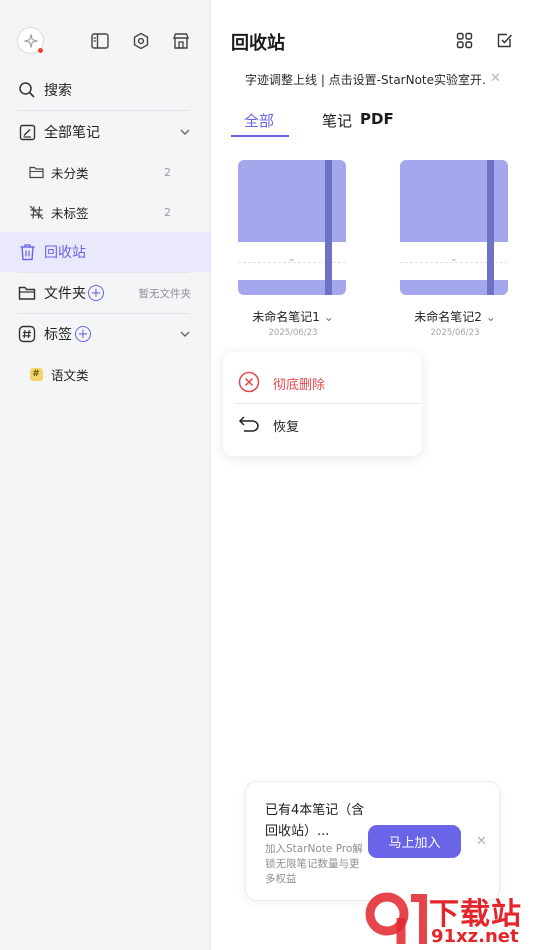 The width and height of the screenshot is (534, 950). Describe the element at coordinates (377, 119) in the screenshot. I see `tab-pdf: PDF` at that location.